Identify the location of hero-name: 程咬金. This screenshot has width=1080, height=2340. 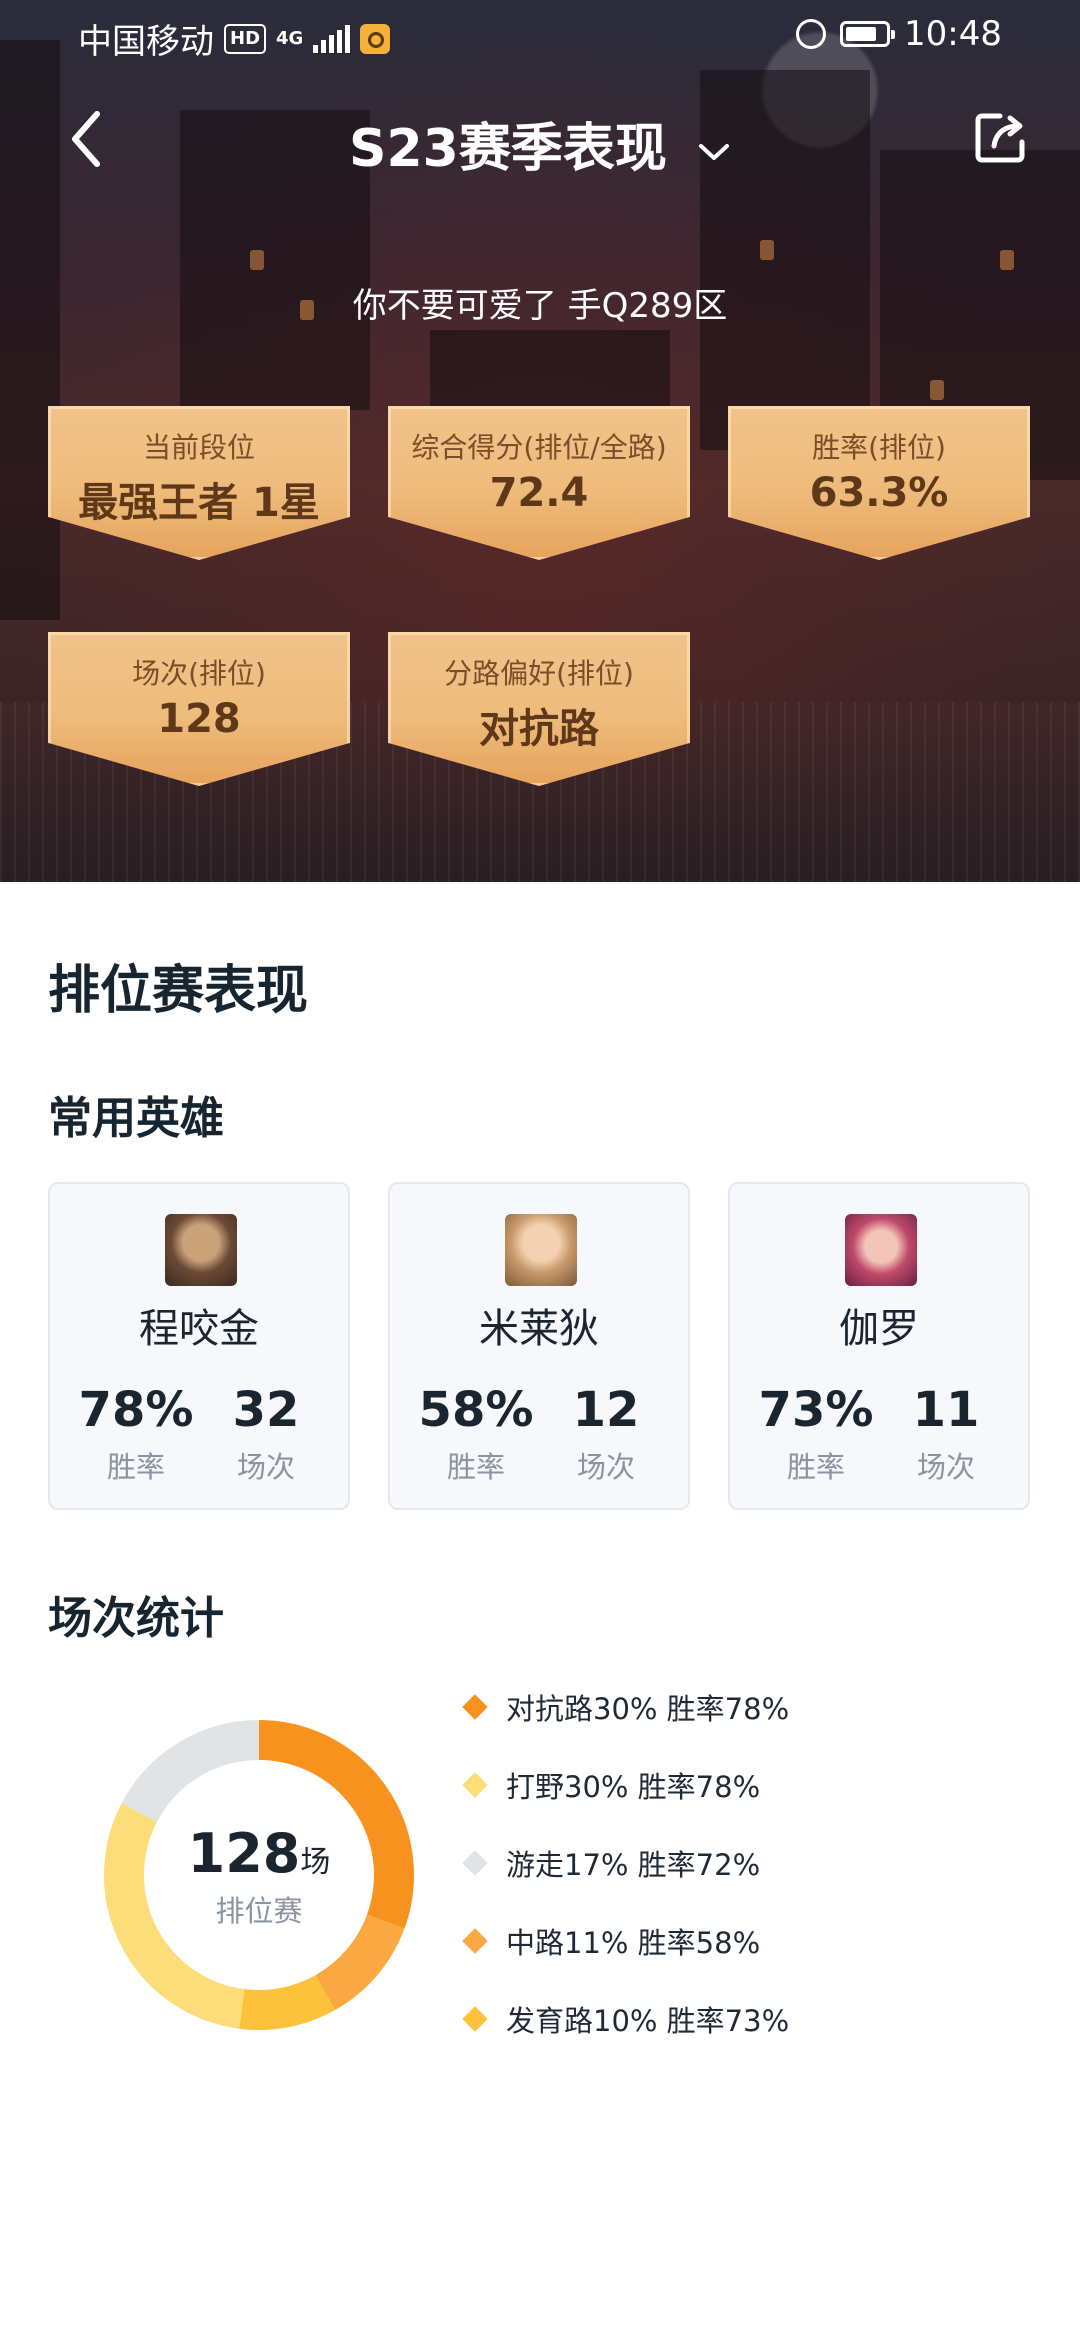
(199, 1329).